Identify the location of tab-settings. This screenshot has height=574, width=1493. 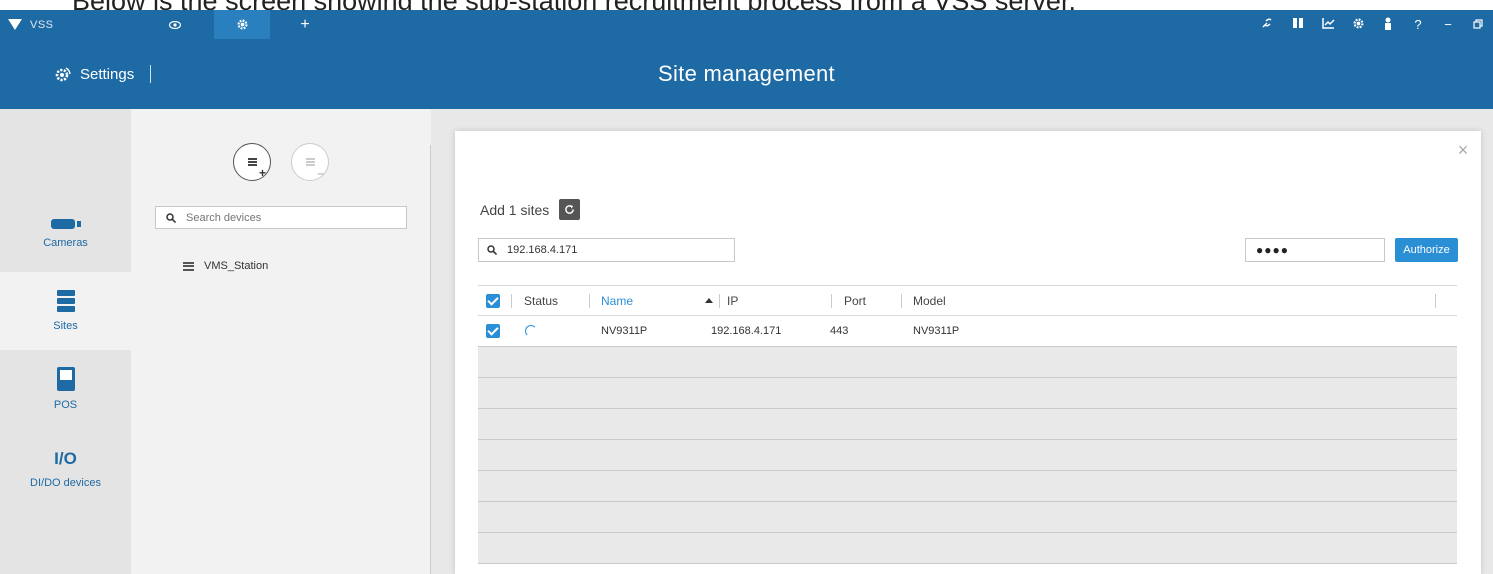
(242, 24).